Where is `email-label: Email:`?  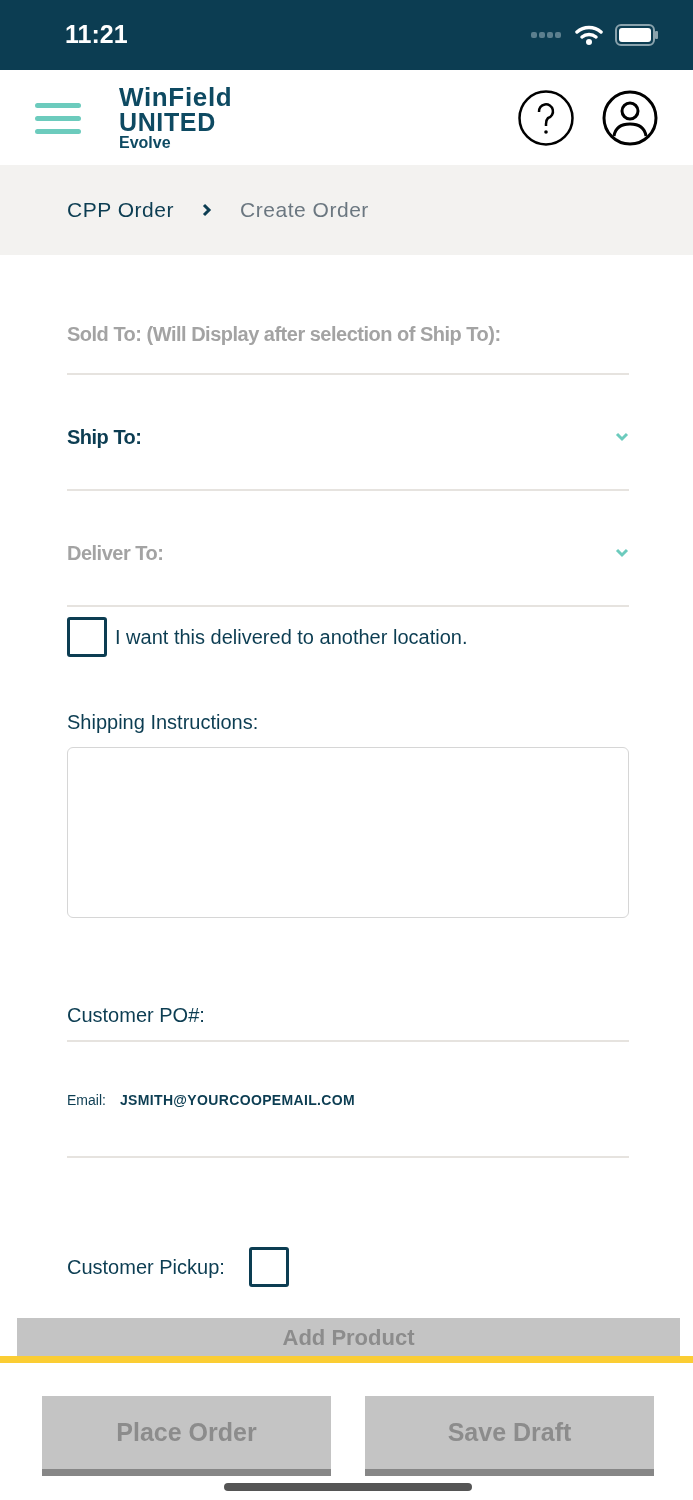 email-label: Email: is located at coordinates (86, 1100).